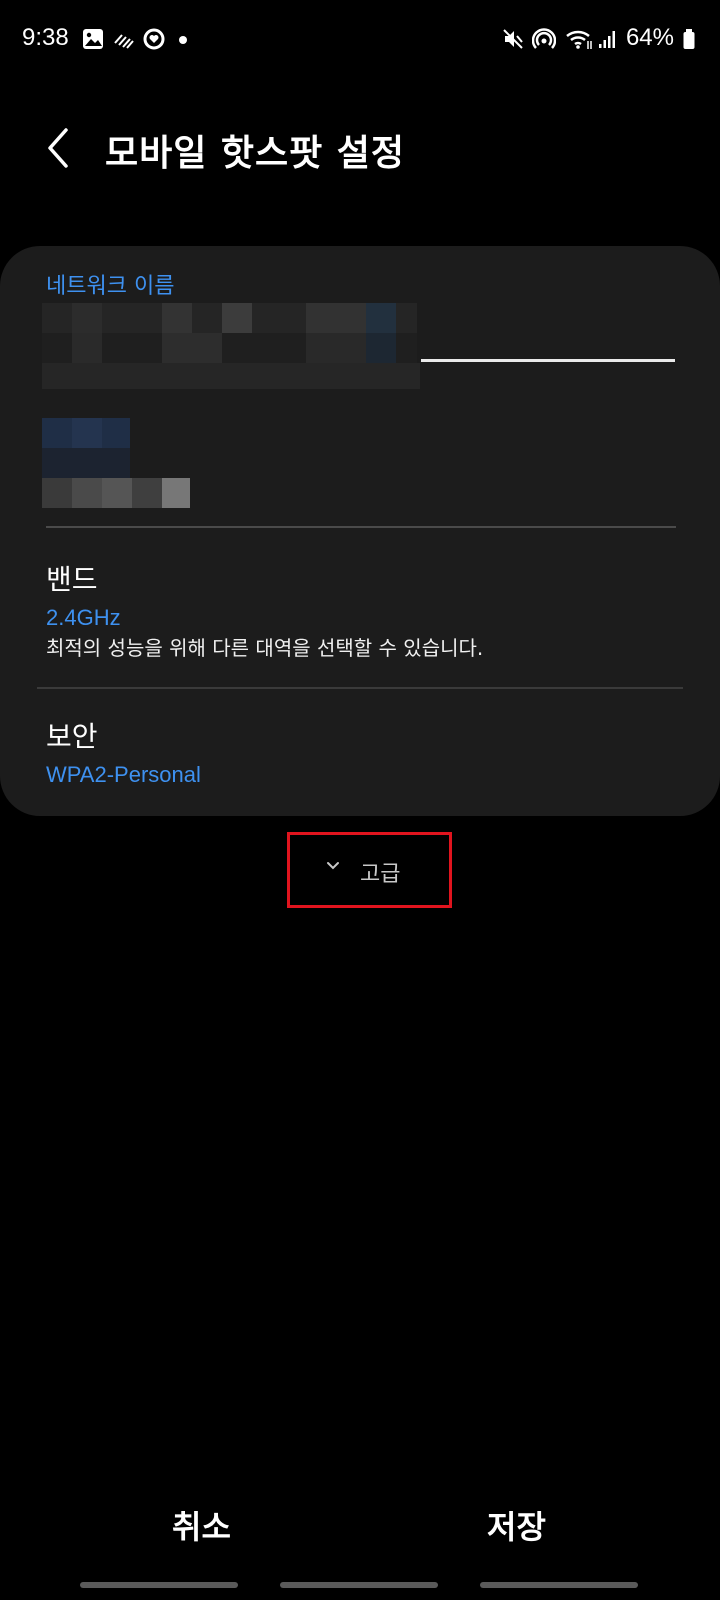 The image size is (720, 1600). Describe the element at coordinates (183, 40) in the screenshot. I see `dot-icon` at that location.